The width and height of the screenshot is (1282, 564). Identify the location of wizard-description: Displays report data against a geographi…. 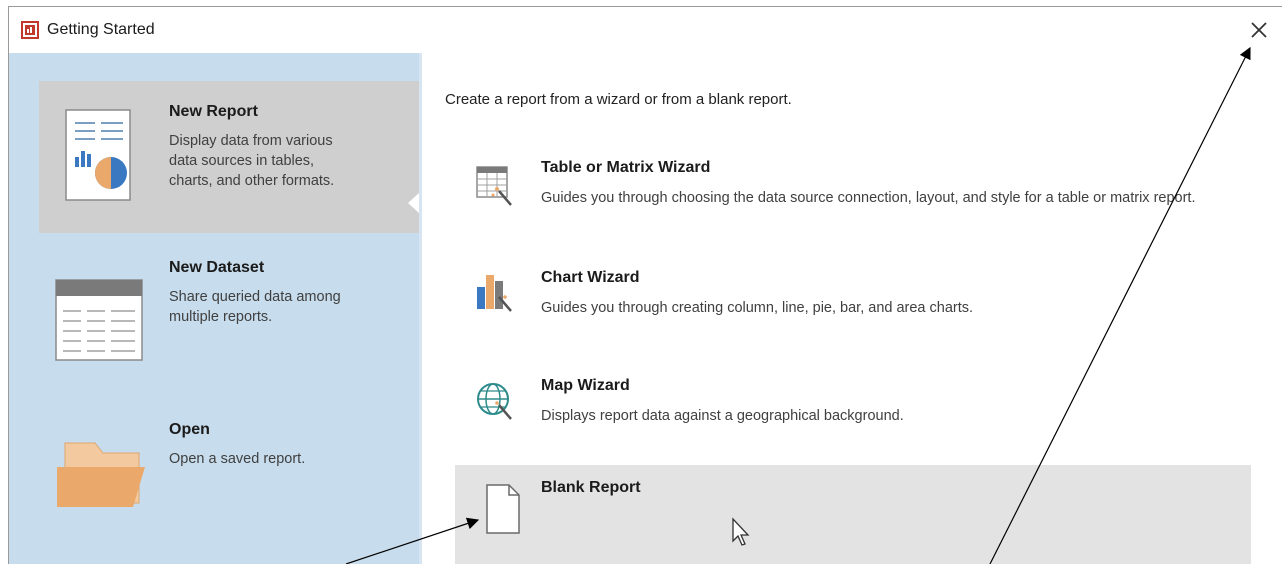
(722, 416).